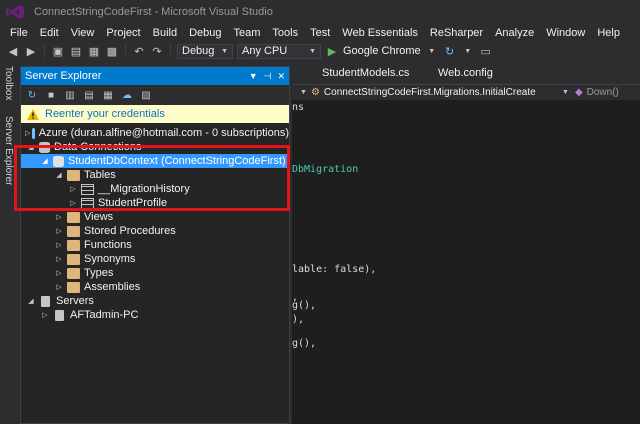  I want to click on folder-icon, so click(73, 245).